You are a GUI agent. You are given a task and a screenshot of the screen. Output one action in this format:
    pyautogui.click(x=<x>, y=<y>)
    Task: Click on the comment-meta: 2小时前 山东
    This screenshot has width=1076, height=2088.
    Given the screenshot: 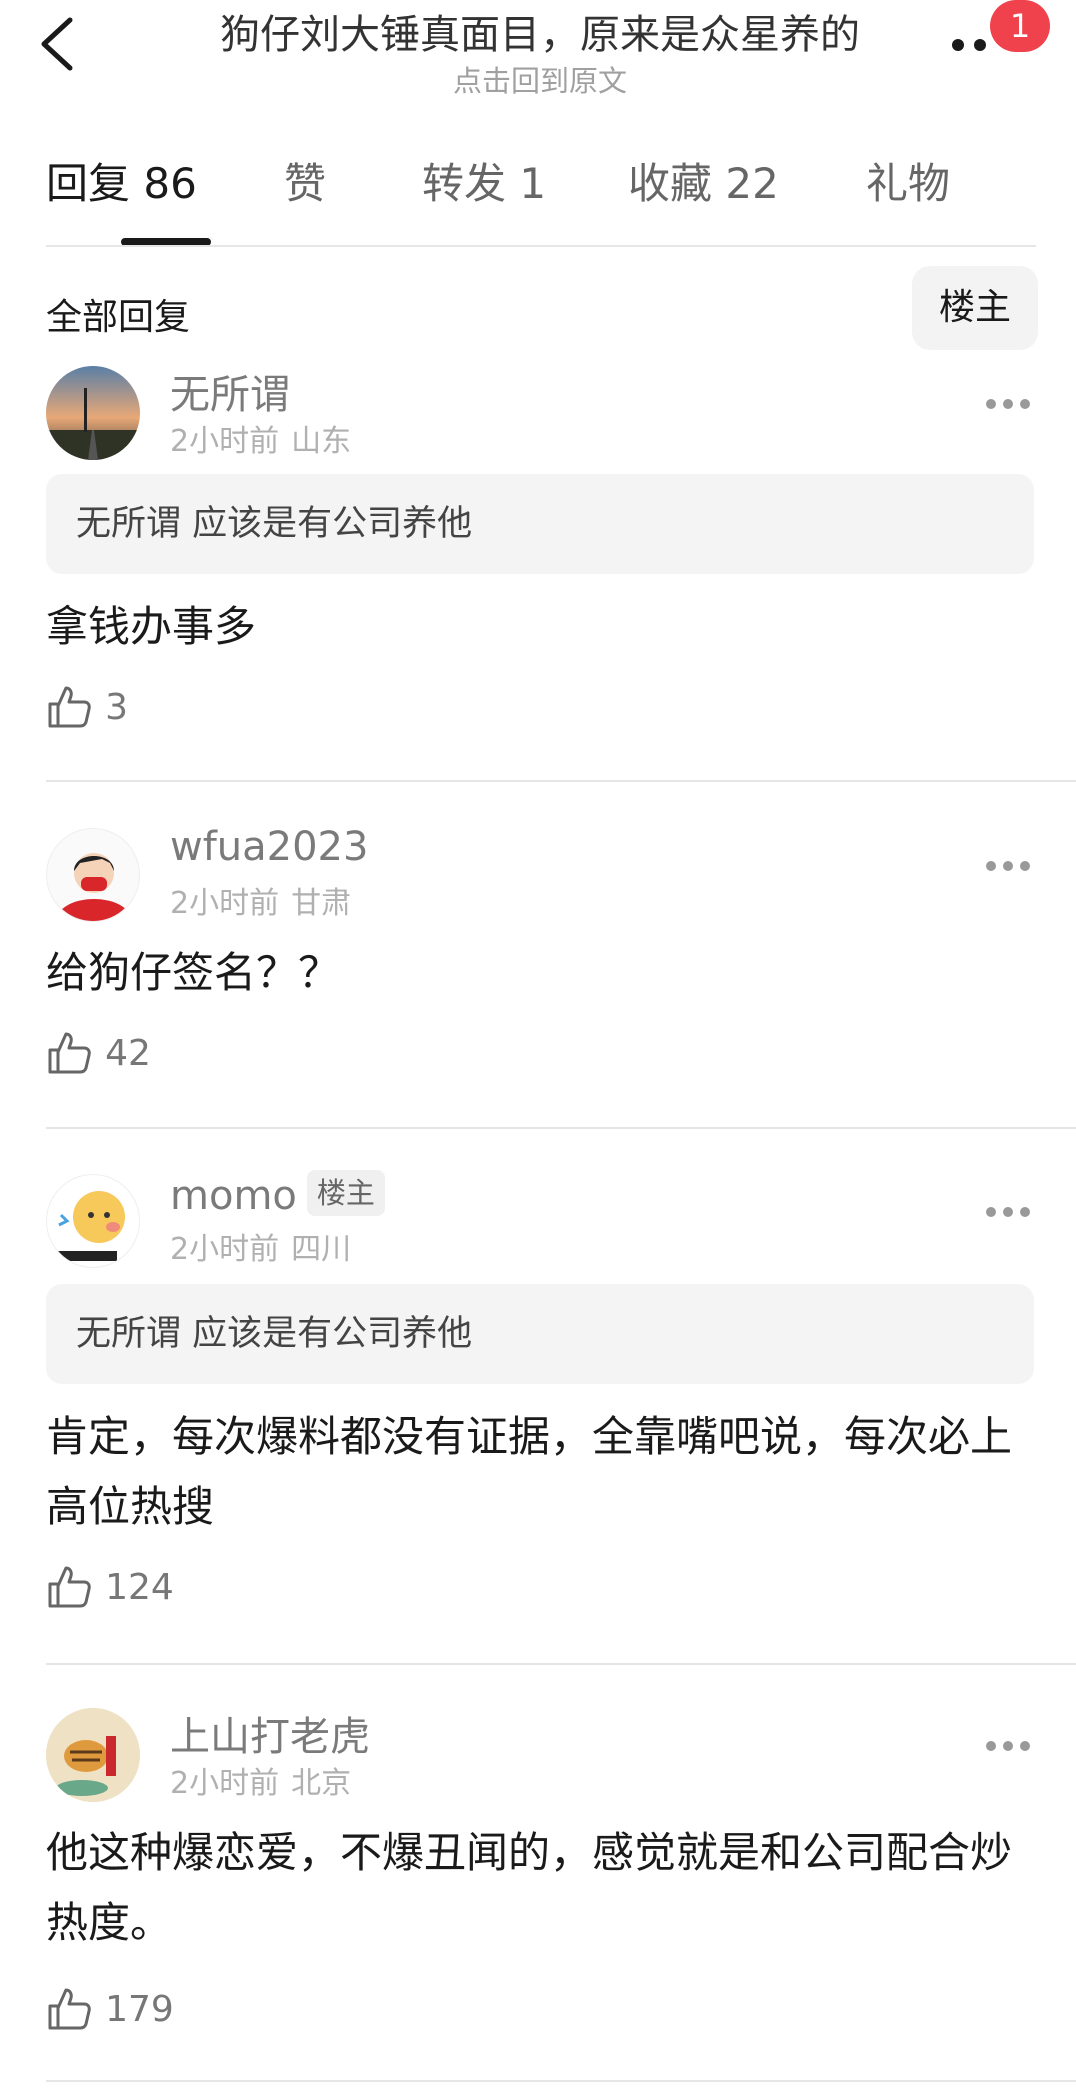 What is the action you would take?
    pyautogui.click(x=260, y=438)
    